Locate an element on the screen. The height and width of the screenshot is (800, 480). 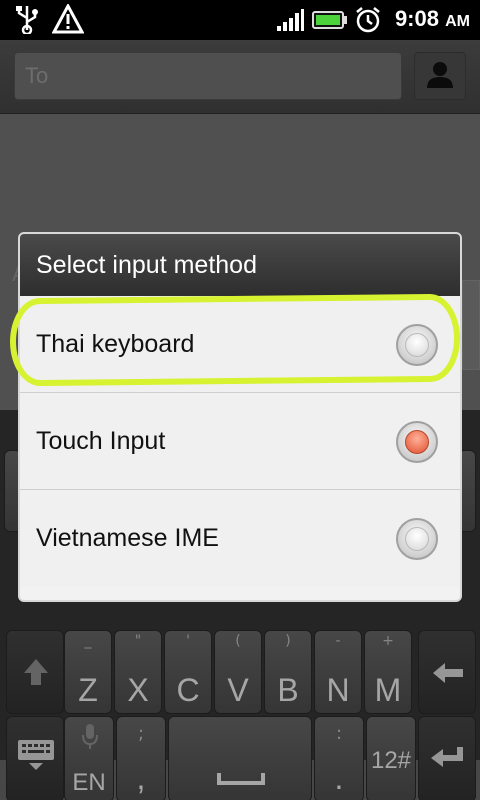
clock-ampm: AM is located at coordinates (457, 21).